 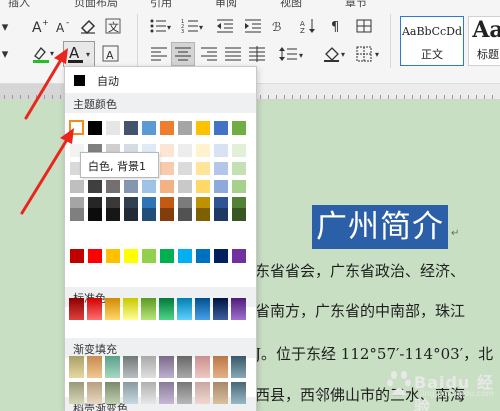 What do you see at coordinates (47, 131) in the screenshot?
I see `annotation-arrows` at bounding box center [47, 131].